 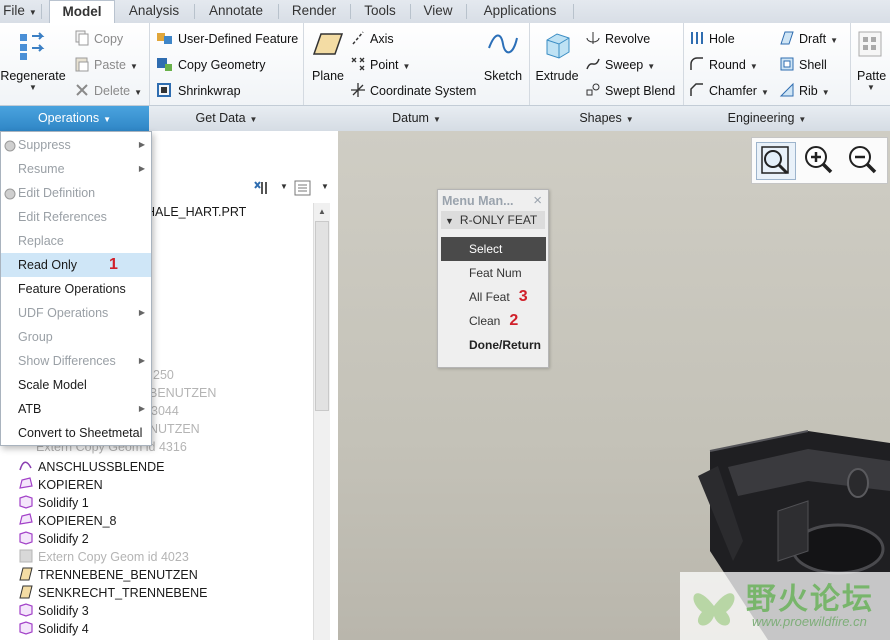 What do you see at coordinates (76, 169) in the screenshot?
I see `menu-item-resume: Resume ▶` at bounding box center [76, 169].